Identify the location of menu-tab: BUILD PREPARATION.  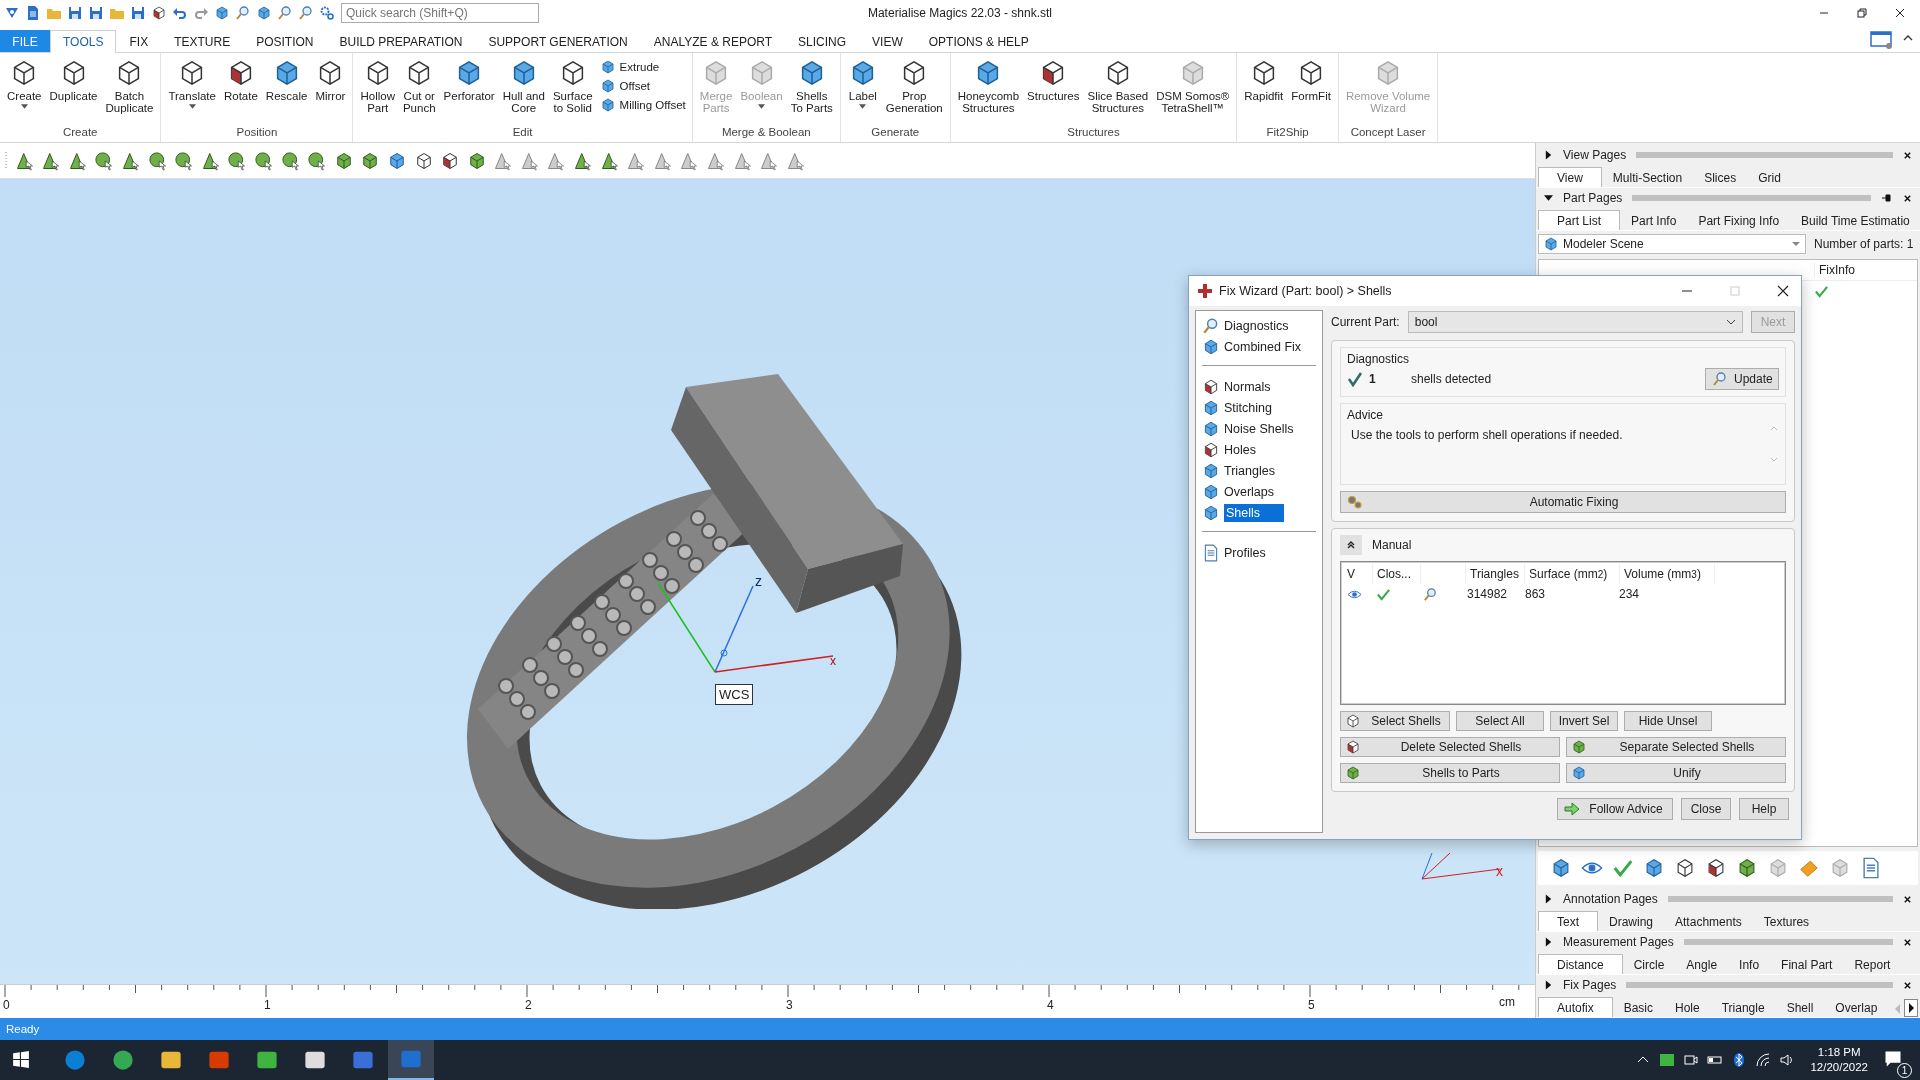
(401, 41).